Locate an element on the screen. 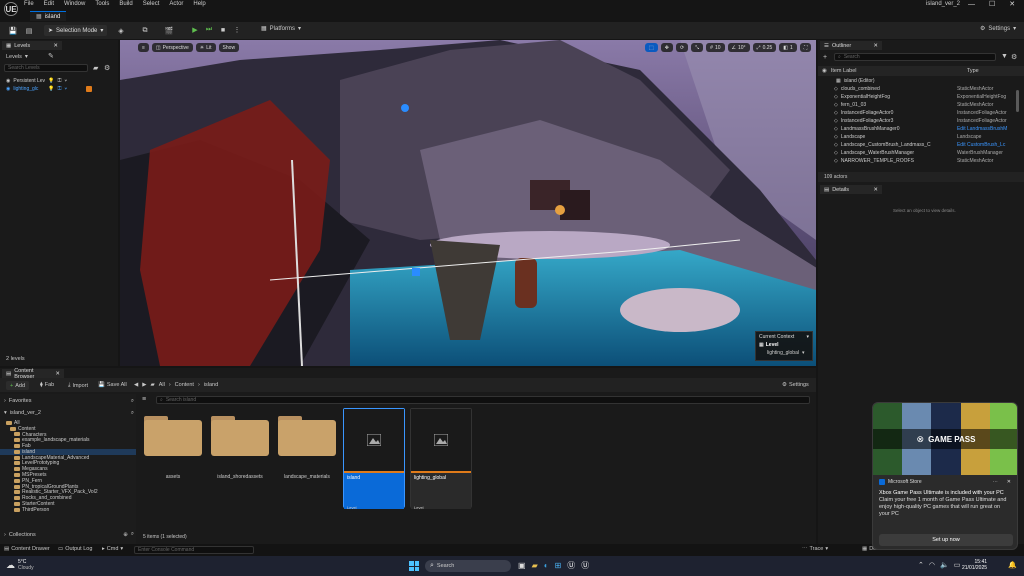 The image size is (1024, 576). play-icon: ▶ is located at coordinates (195, 30).